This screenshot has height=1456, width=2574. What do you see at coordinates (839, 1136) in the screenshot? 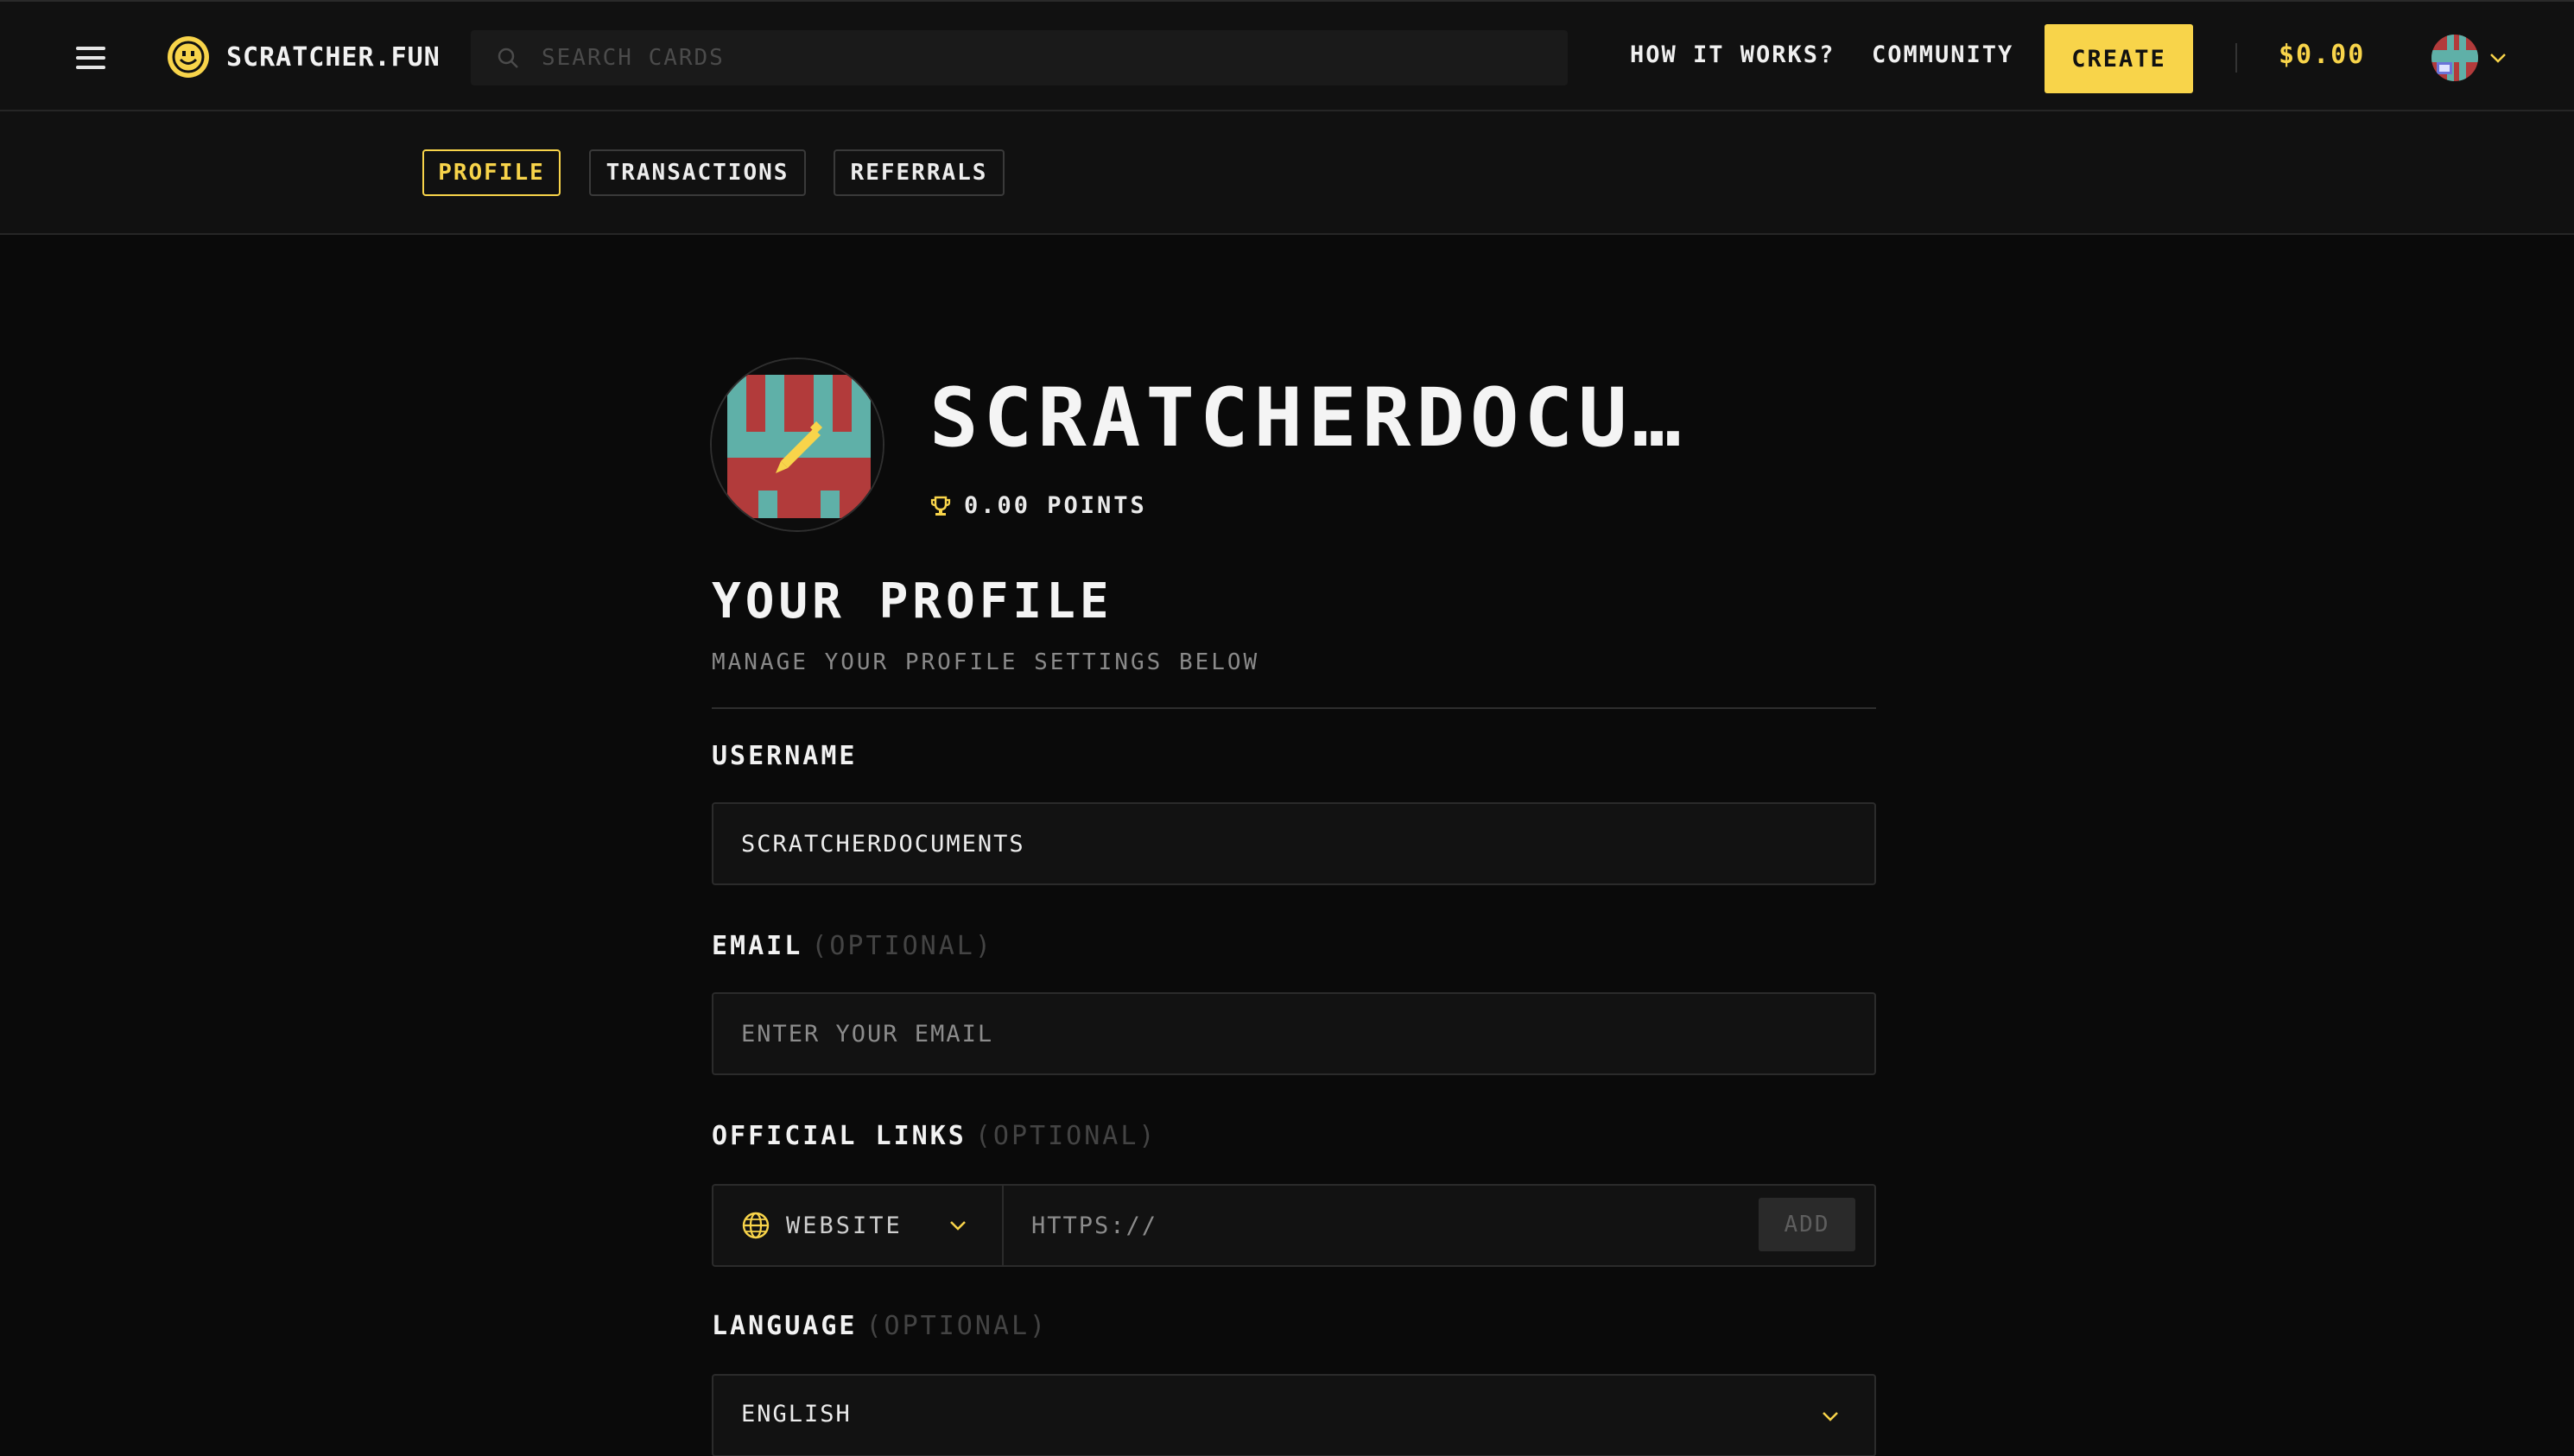
I see `links-label-text: OFFICIAL LINKS` at bounding box center [839, 1136].